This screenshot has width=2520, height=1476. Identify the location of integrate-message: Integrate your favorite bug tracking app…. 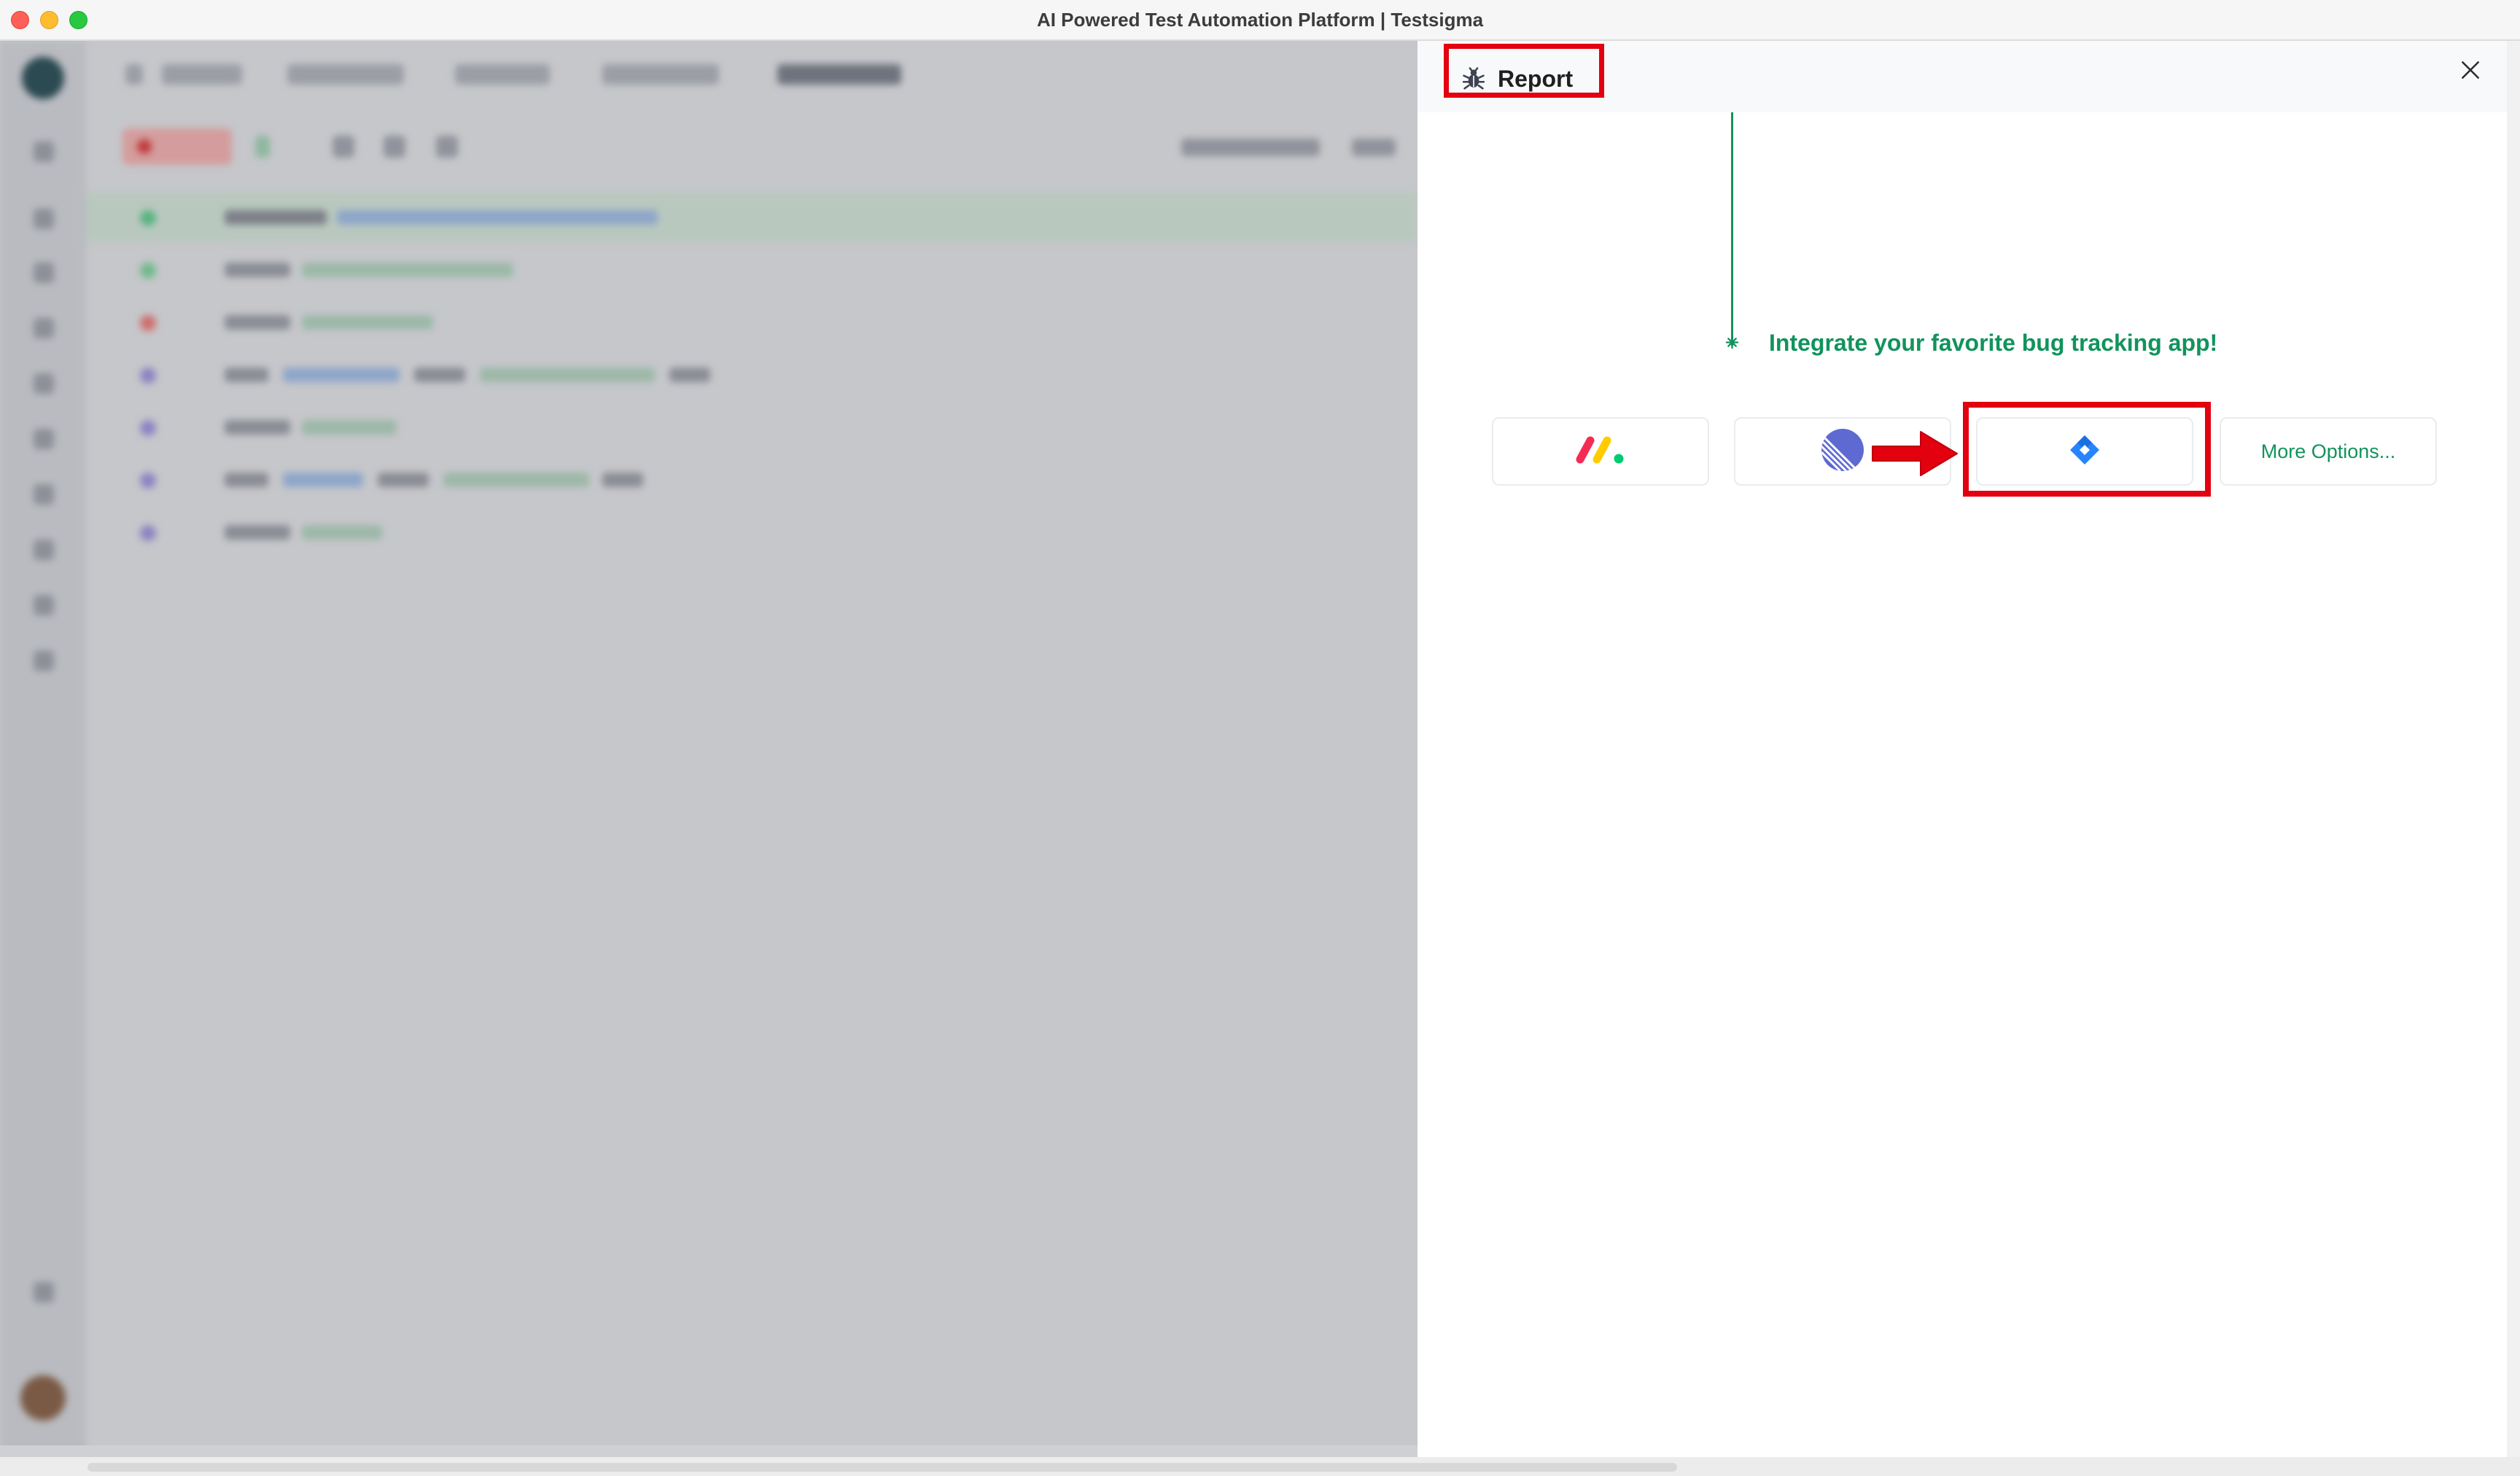
(1993, 343).